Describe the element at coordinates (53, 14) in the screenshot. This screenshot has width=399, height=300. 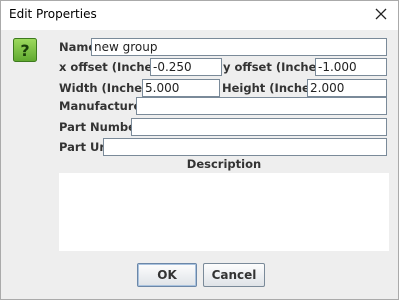
I see `dialog-title: Edit Properties` at that location.